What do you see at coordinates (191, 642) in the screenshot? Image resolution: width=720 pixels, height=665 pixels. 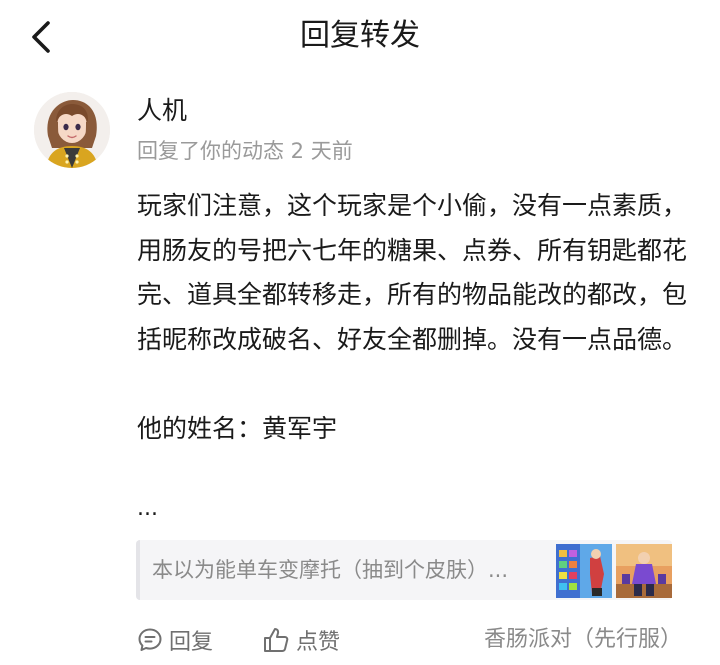 I see `reply-label: 回复` at bounding box center [191, 642].